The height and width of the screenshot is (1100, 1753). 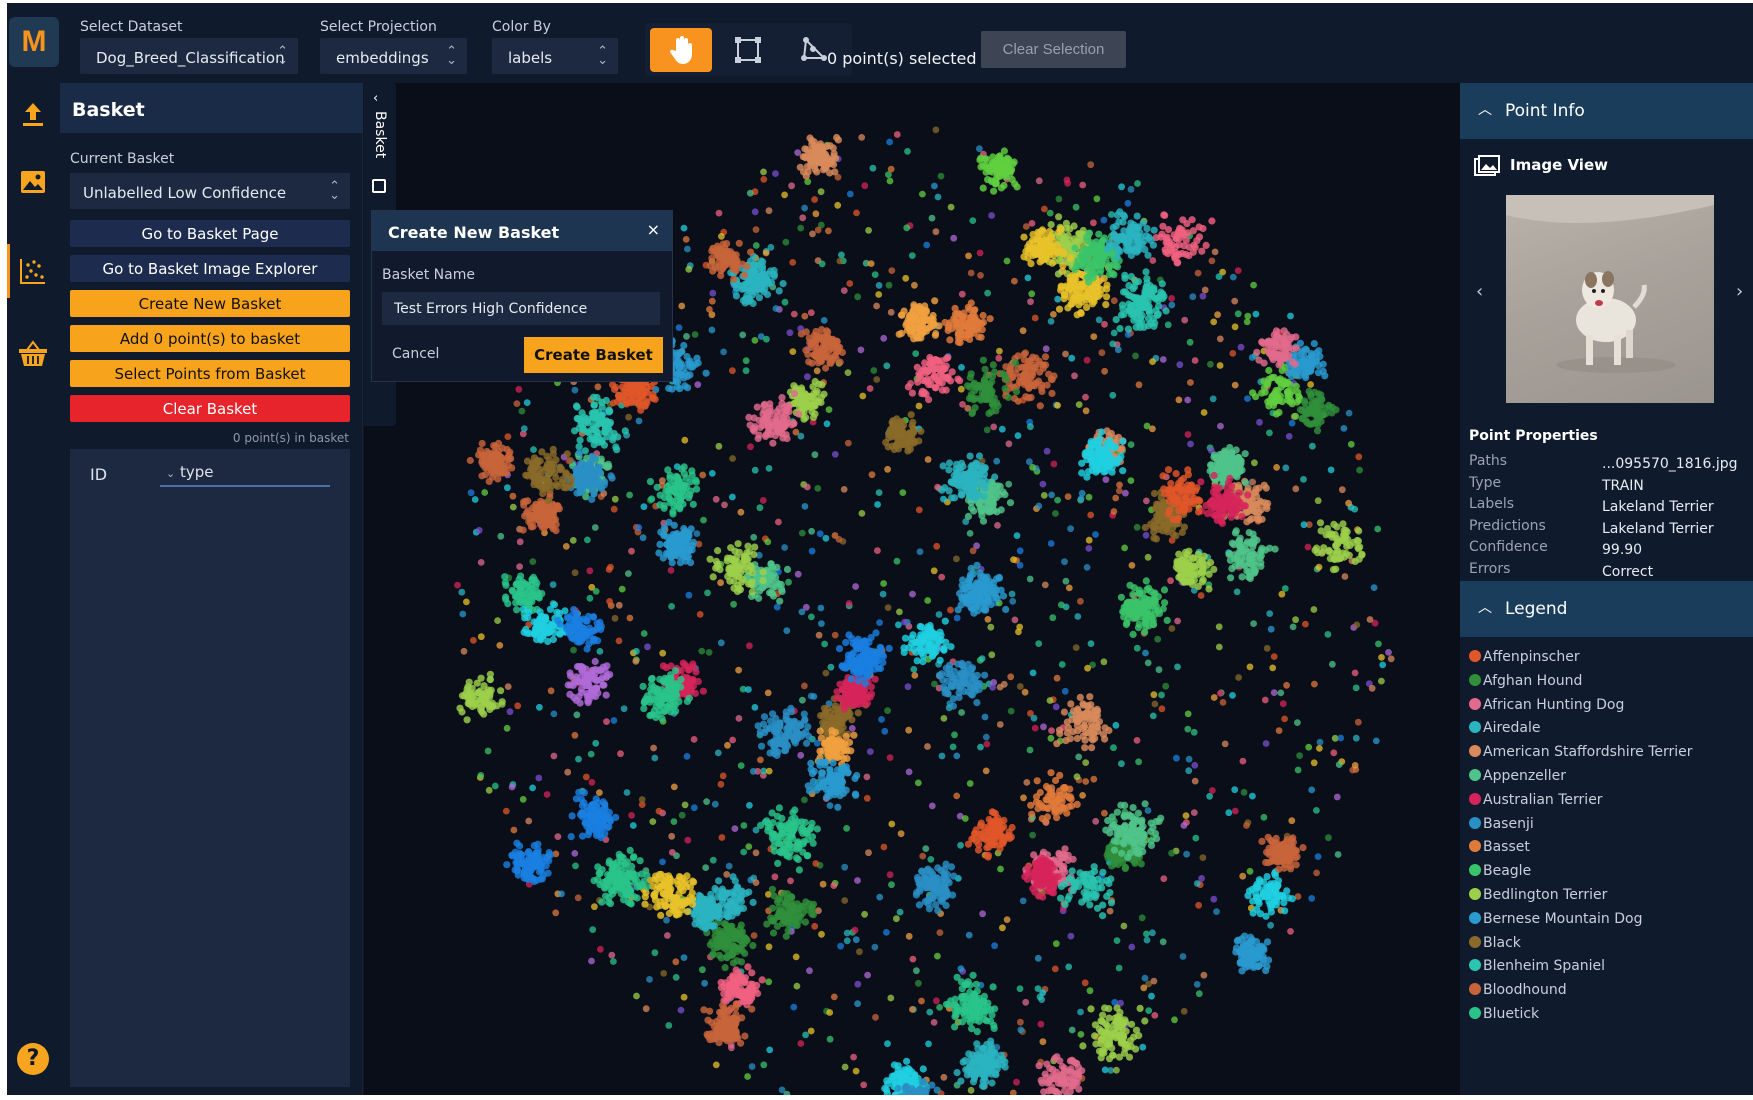 I want to click on dataset-select: Dog_Breed_Classification ⌃ ⌄, so click(x=189, y=56).